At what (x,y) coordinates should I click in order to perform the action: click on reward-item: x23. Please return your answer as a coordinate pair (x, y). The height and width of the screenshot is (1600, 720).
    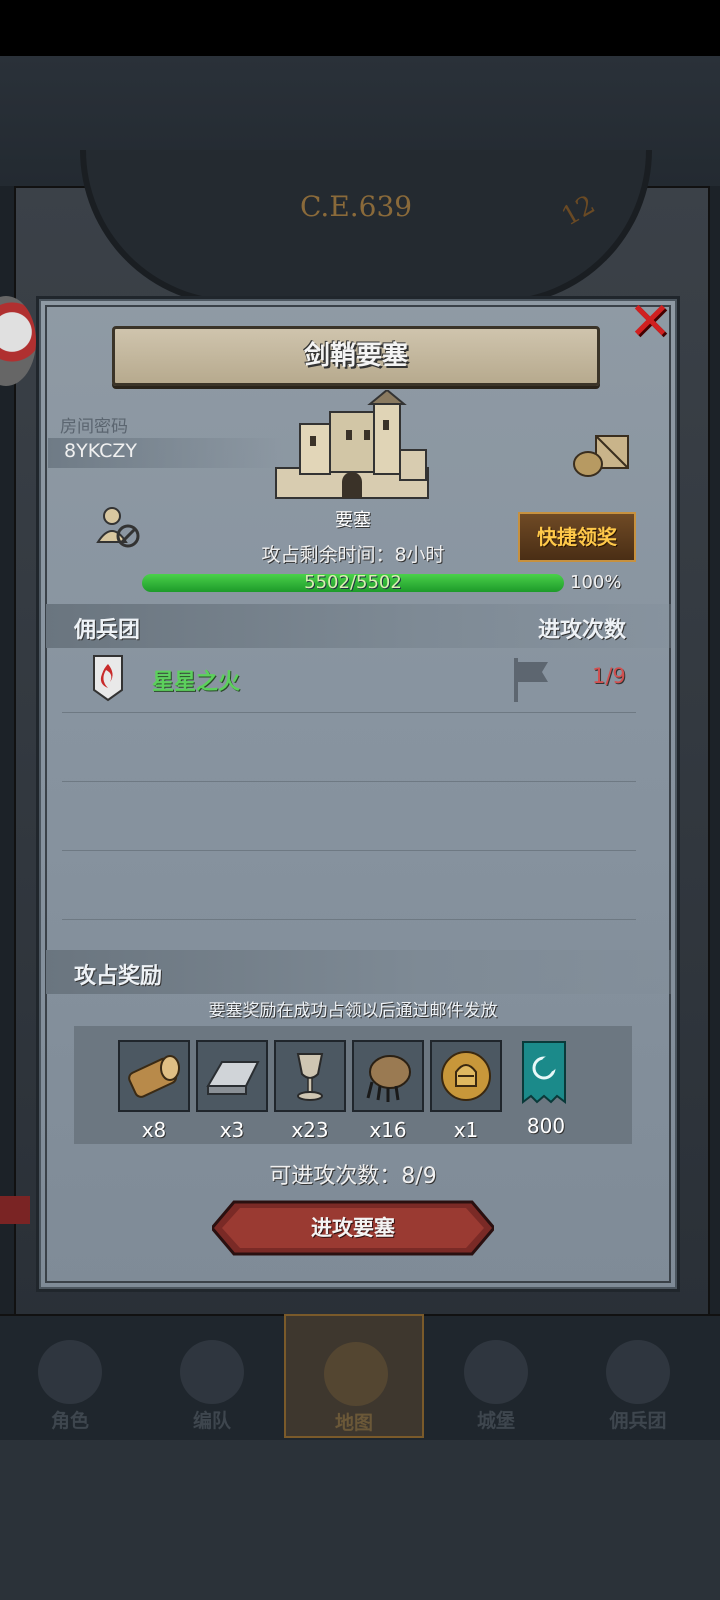
    Looking at the image, I should click on (310, 1091).